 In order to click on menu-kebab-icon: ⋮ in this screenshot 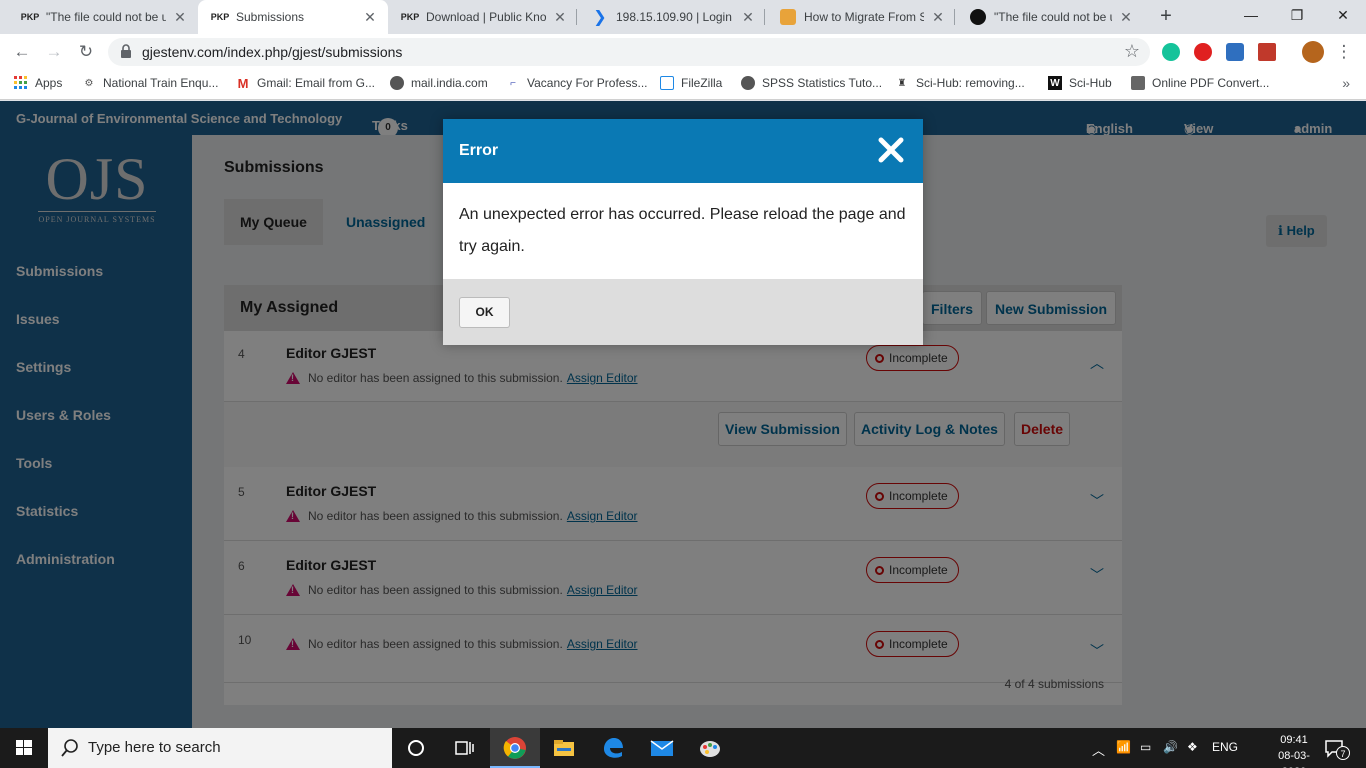, I will do `click(1344, 53)`.